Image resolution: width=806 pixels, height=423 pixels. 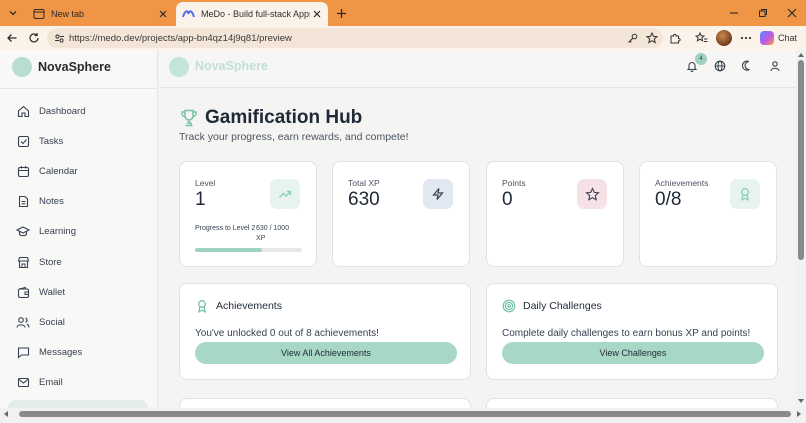 I want to click on language-button, so click(x=720, y=68).